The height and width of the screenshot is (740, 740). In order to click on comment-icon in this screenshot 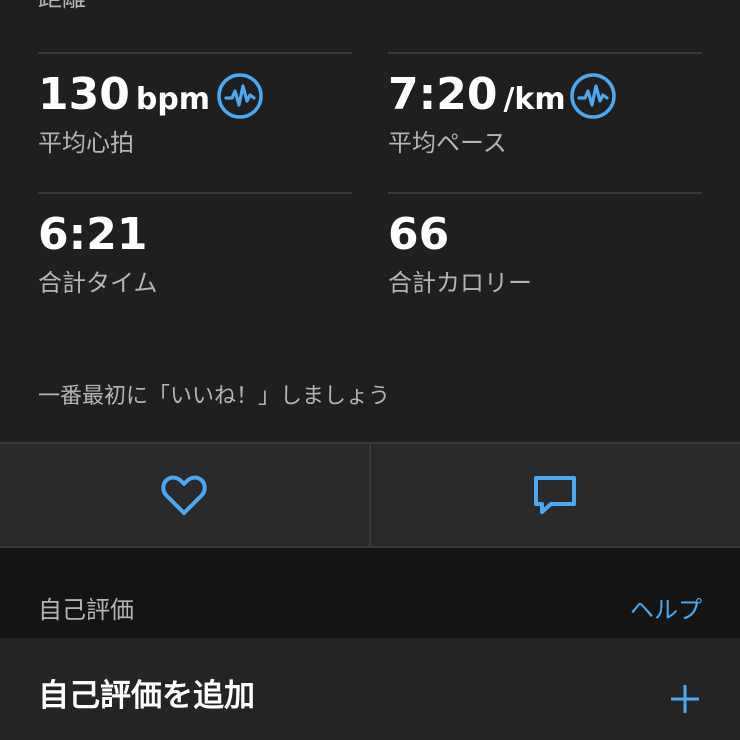, I will do `click(555, 495)`.